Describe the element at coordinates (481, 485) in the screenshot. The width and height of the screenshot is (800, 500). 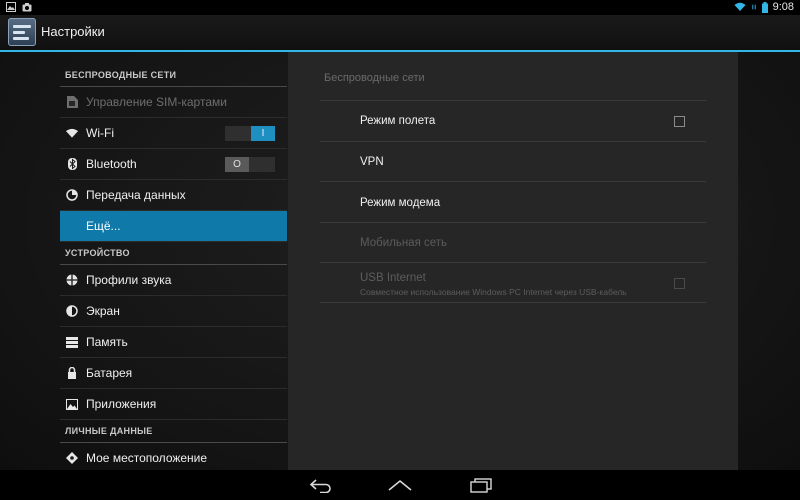
I see `recent-apps-icon` at that location.